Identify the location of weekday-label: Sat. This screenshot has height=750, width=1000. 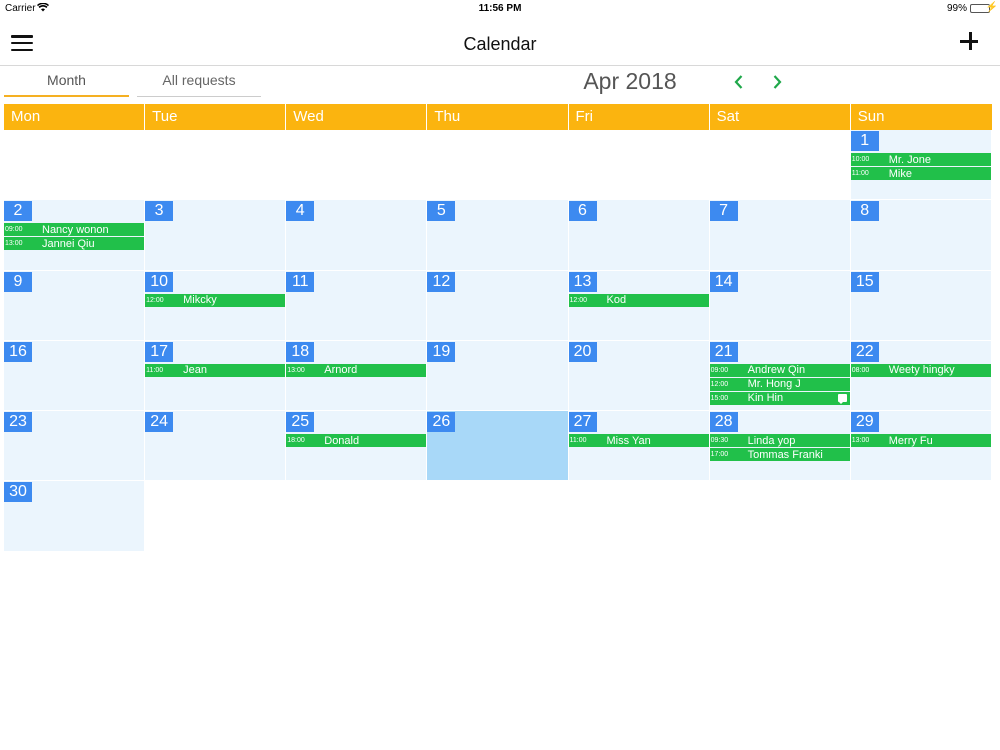
(780, 117).